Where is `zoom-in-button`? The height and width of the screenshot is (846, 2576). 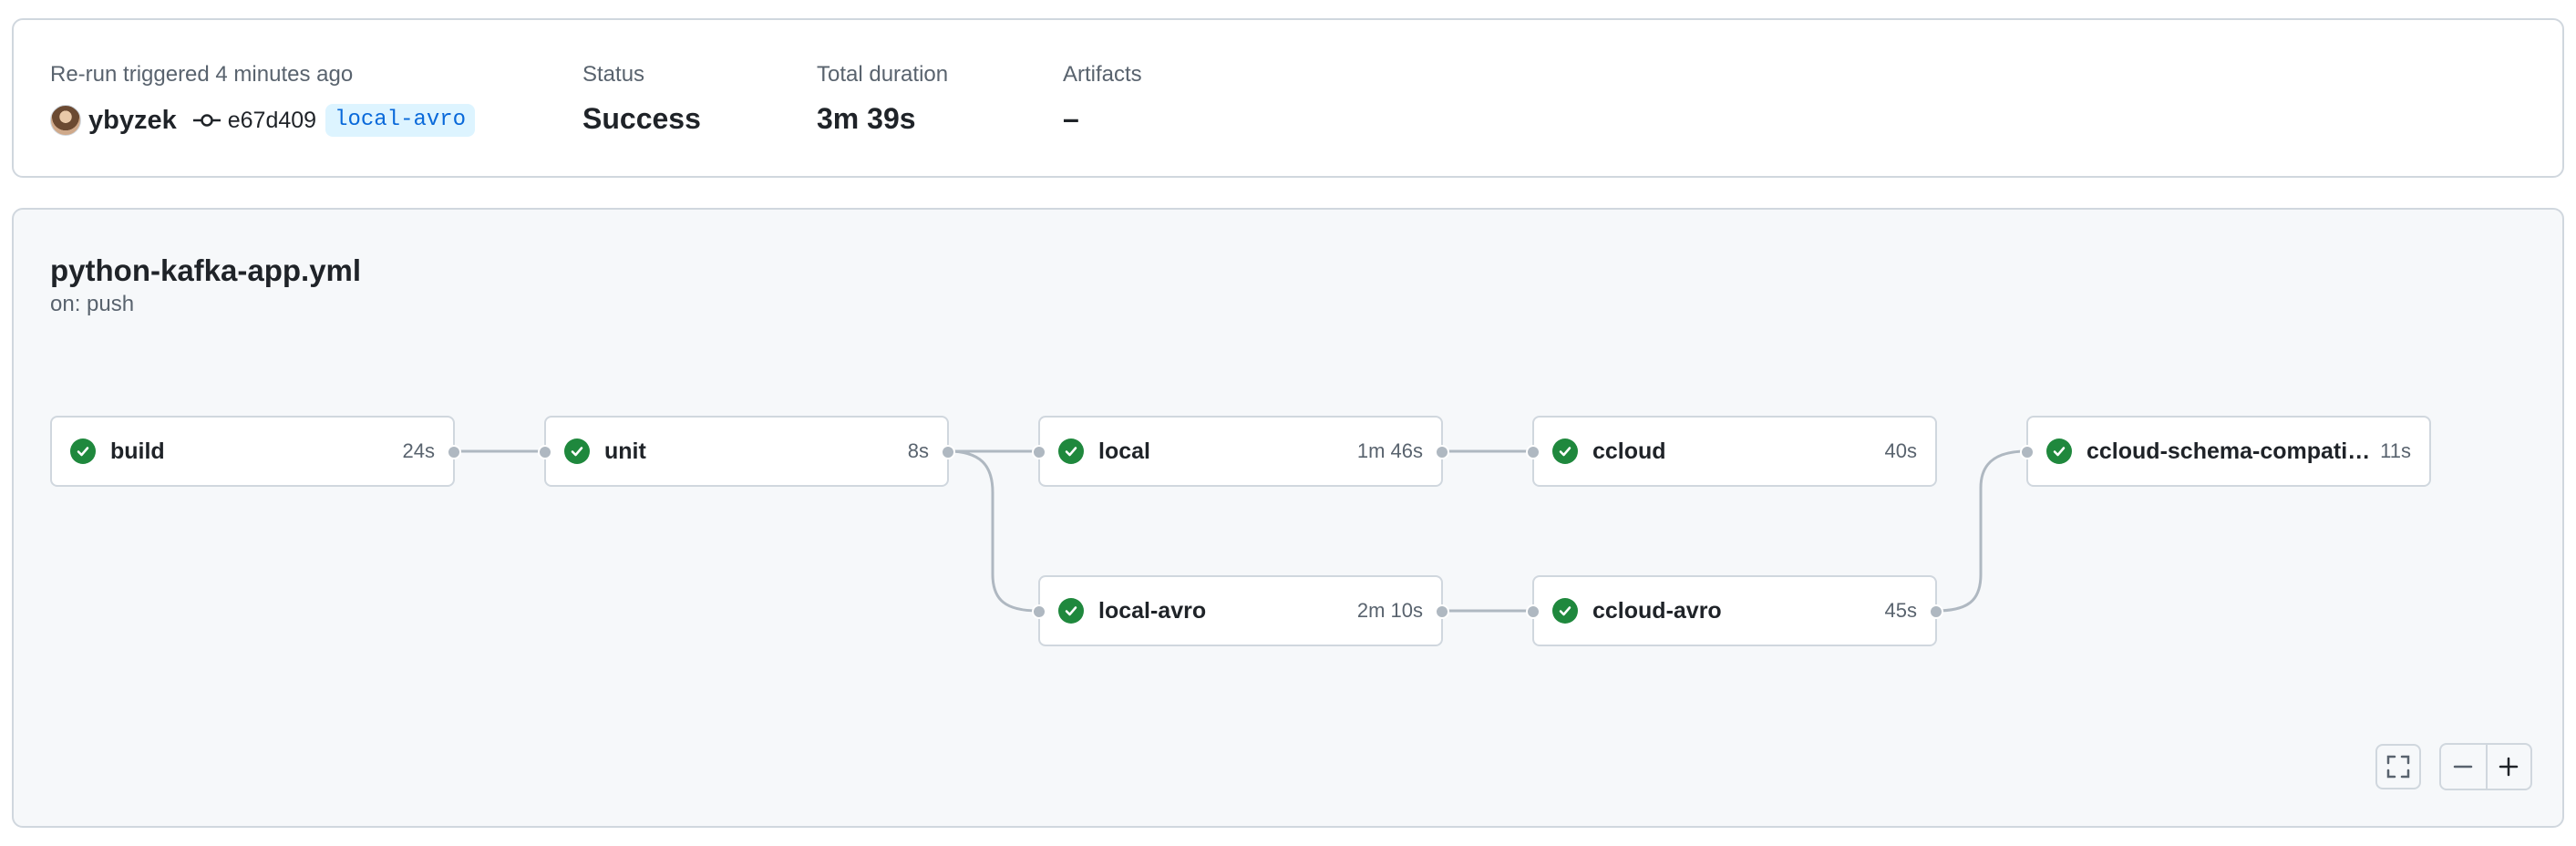
zoom-in-button is located at coordinates (2507, 767).